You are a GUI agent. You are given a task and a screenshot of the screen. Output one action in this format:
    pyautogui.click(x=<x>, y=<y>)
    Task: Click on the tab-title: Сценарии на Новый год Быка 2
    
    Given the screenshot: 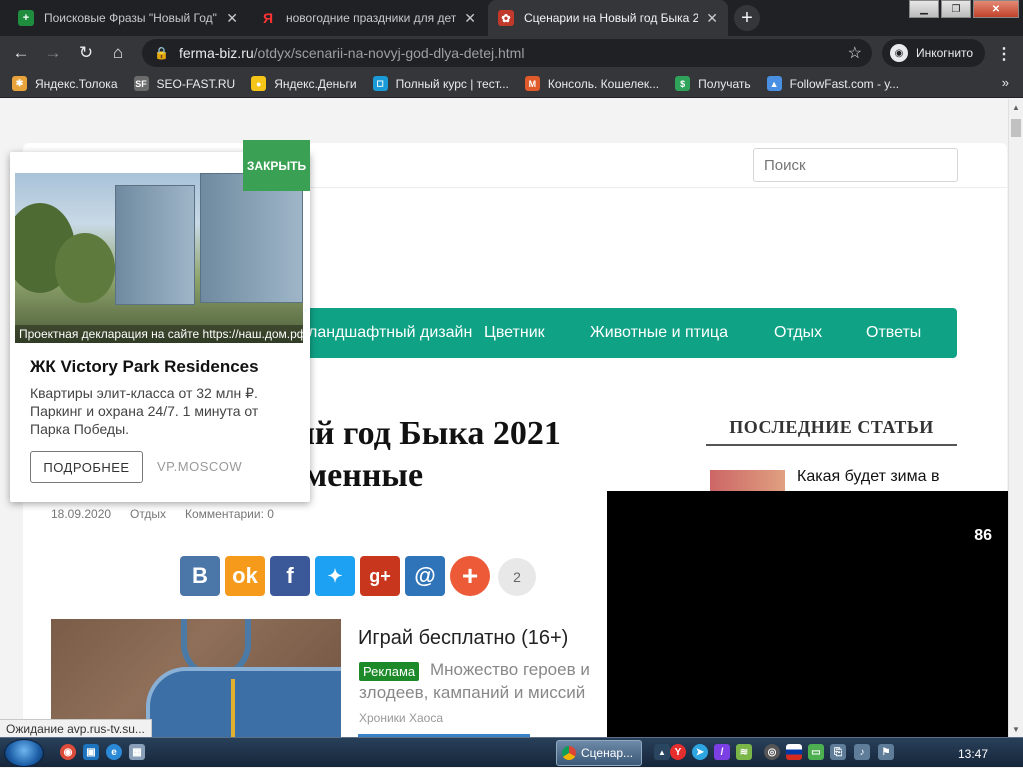 What is the action you would take?
    pyautogui.click(x=611, y=18)
    